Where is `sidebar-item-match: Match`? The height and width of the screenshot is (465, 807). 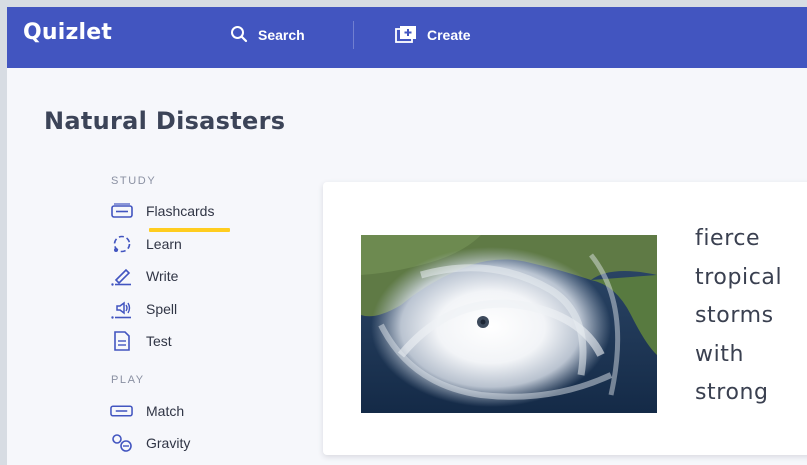
sidebar-item-match: Match is located at coordinates (147, 411).